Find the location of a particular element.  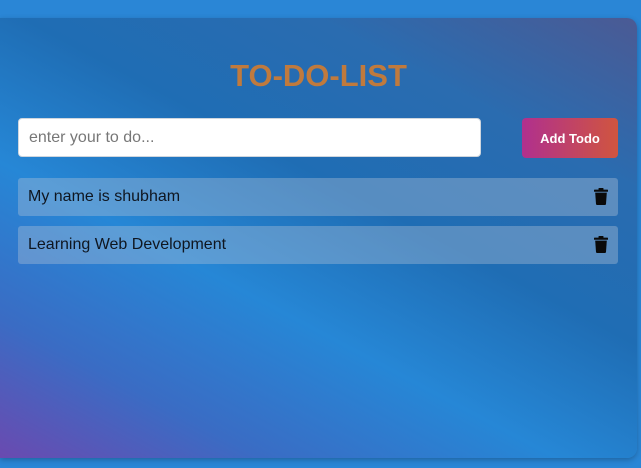

todo-item-text: My name is shubham is located at coordinates (104, 196).